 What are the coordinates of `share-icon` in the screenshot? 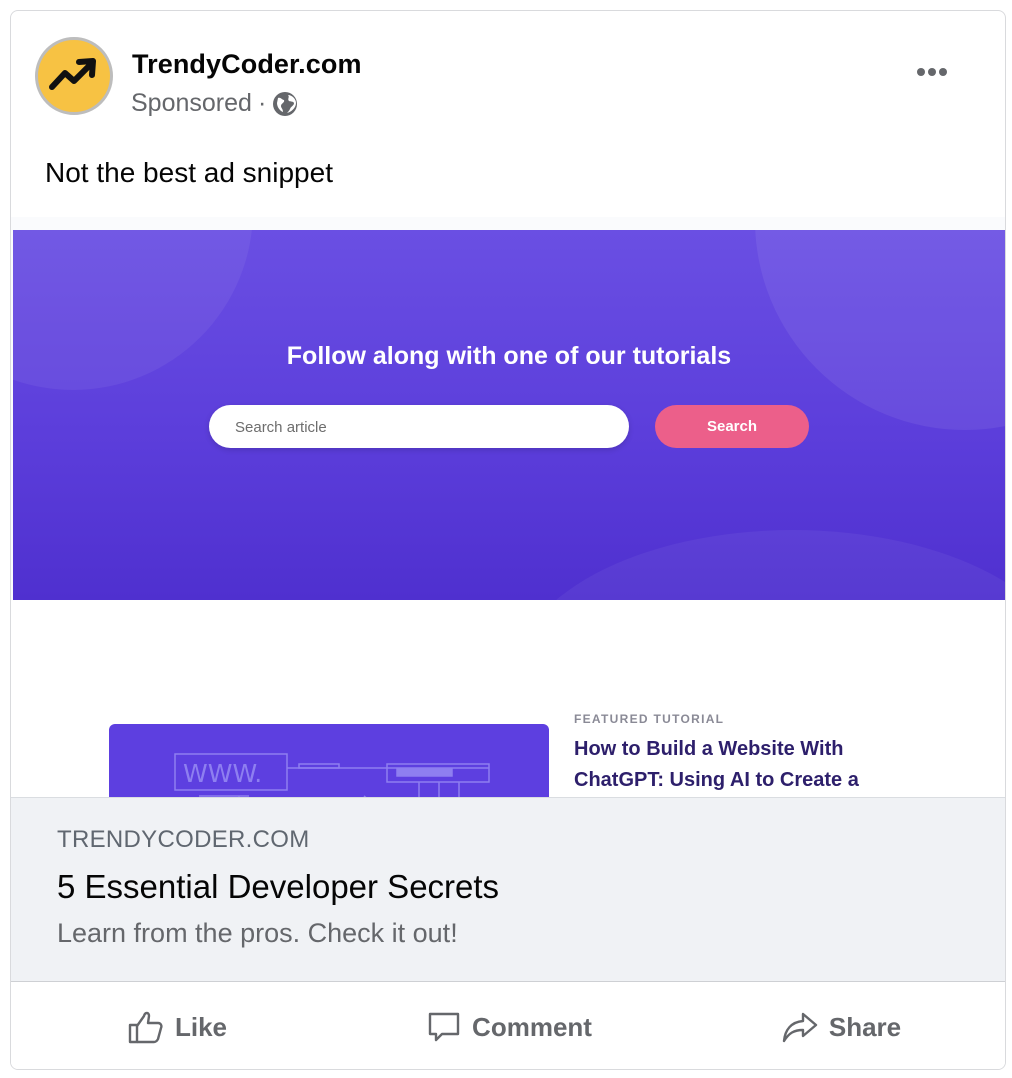 It's located at (800, 1027).